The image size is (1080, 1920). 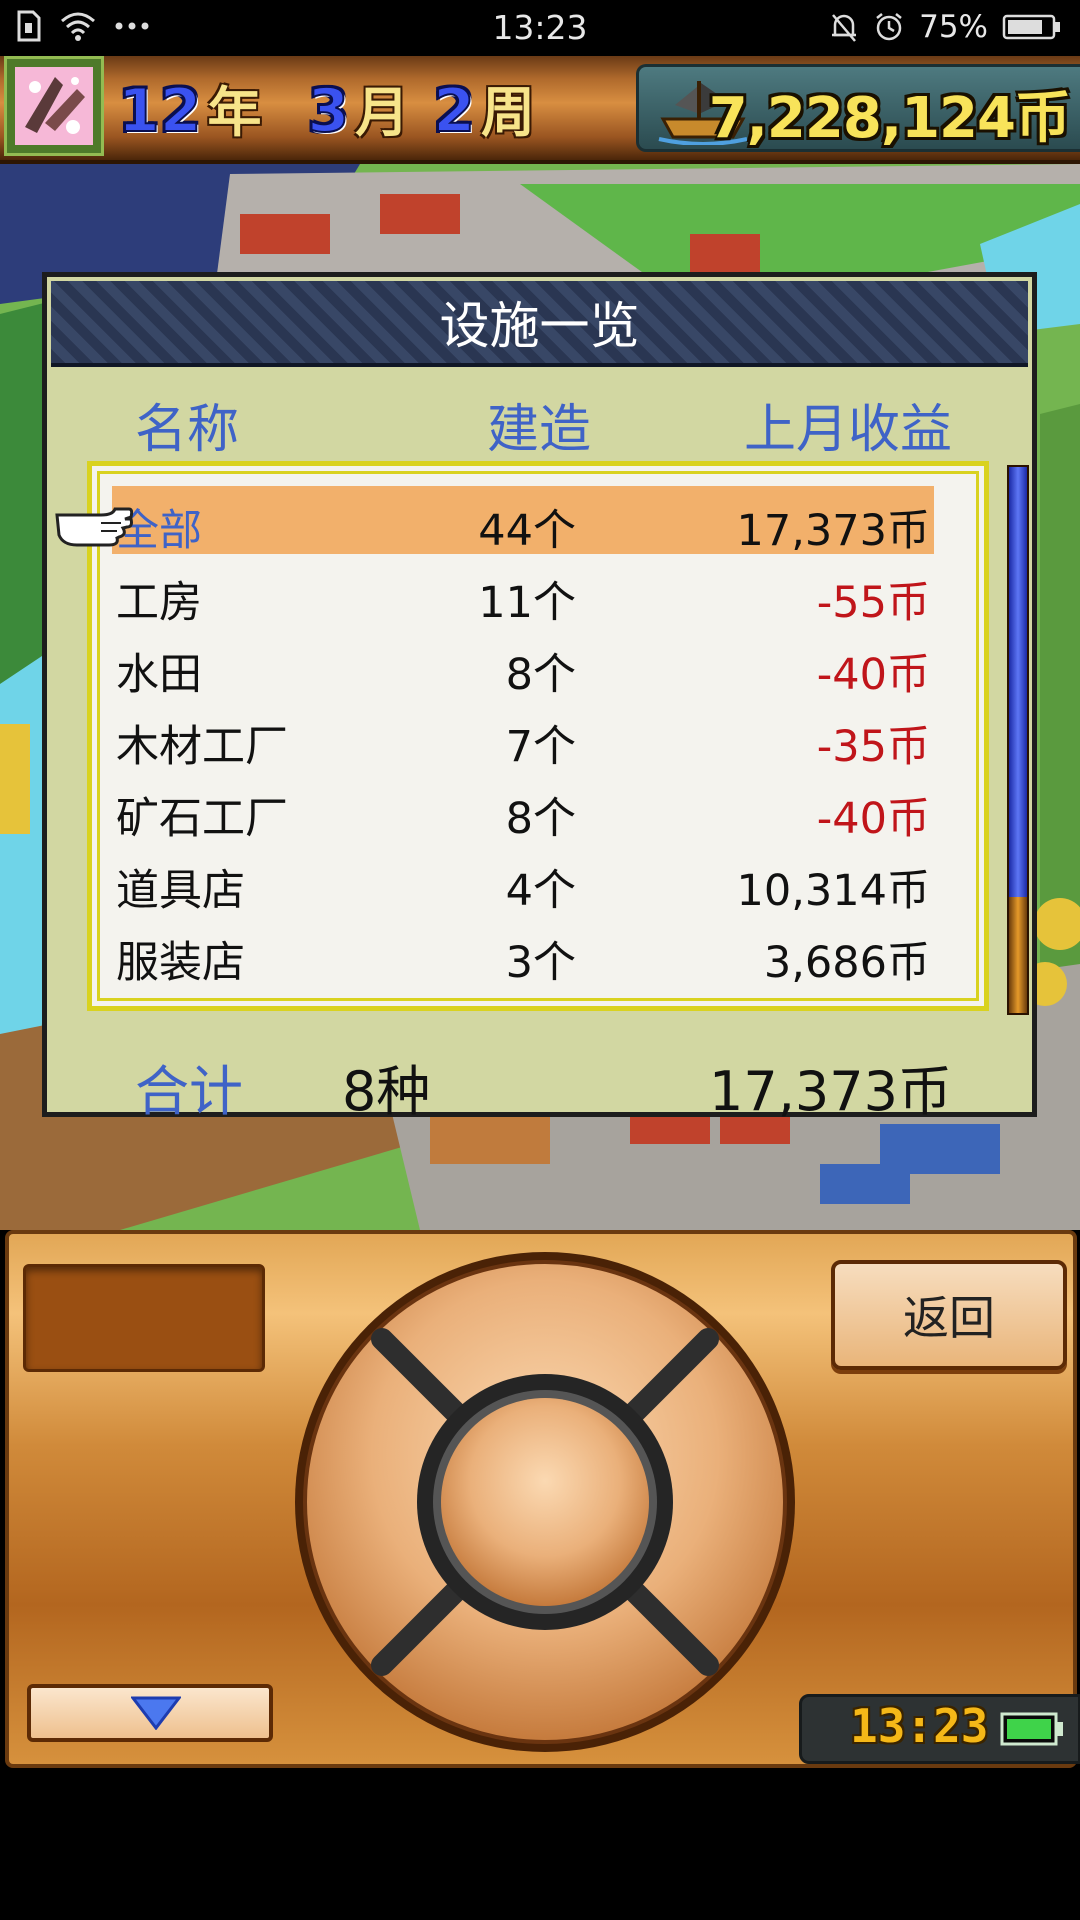 What do you see at coordinates (833, 891) in the screenshot?
I see `row-income: 10,314币` at bounding box center [833, 891].